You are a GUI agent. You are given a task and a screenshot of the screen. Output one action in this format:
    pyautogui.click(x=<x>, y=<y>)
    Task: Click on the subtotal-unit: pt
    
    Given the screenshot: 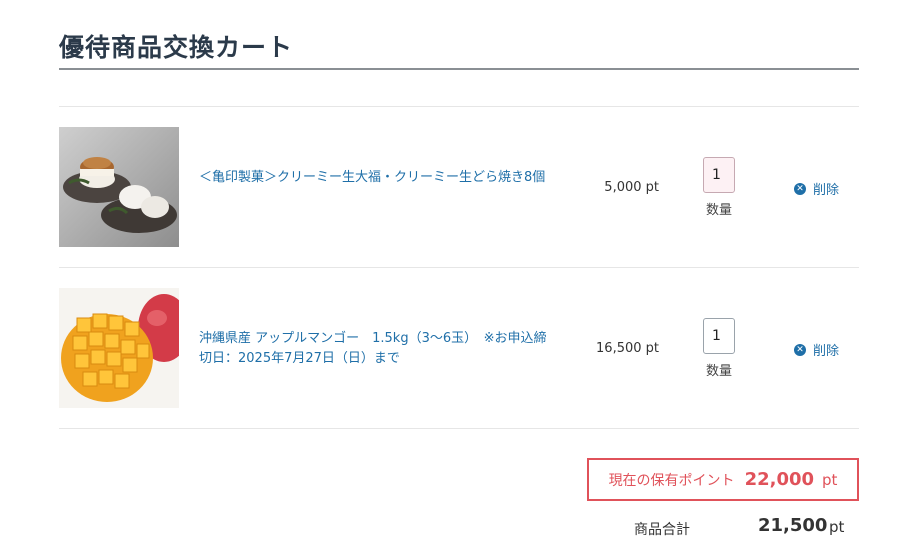 What is the action you would take?
    pyautogui.click(x=837, y=527)
    